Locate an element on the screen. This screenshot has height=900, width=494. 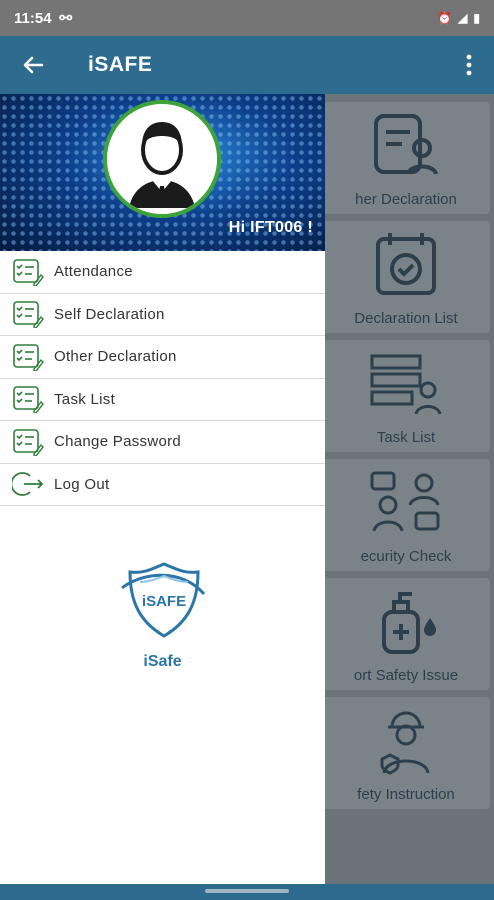
menu-item-label: Task List is located at coordinates (85, 399).